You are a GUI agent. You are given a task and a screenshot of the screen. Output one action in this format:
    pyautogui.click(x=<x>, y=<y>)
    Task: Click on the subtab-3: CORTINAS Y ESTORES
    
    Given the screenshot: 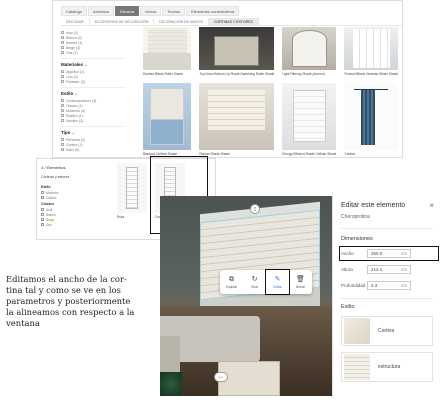 What is the action you would take?
    pyautogui.click(x=233, y=21)
    